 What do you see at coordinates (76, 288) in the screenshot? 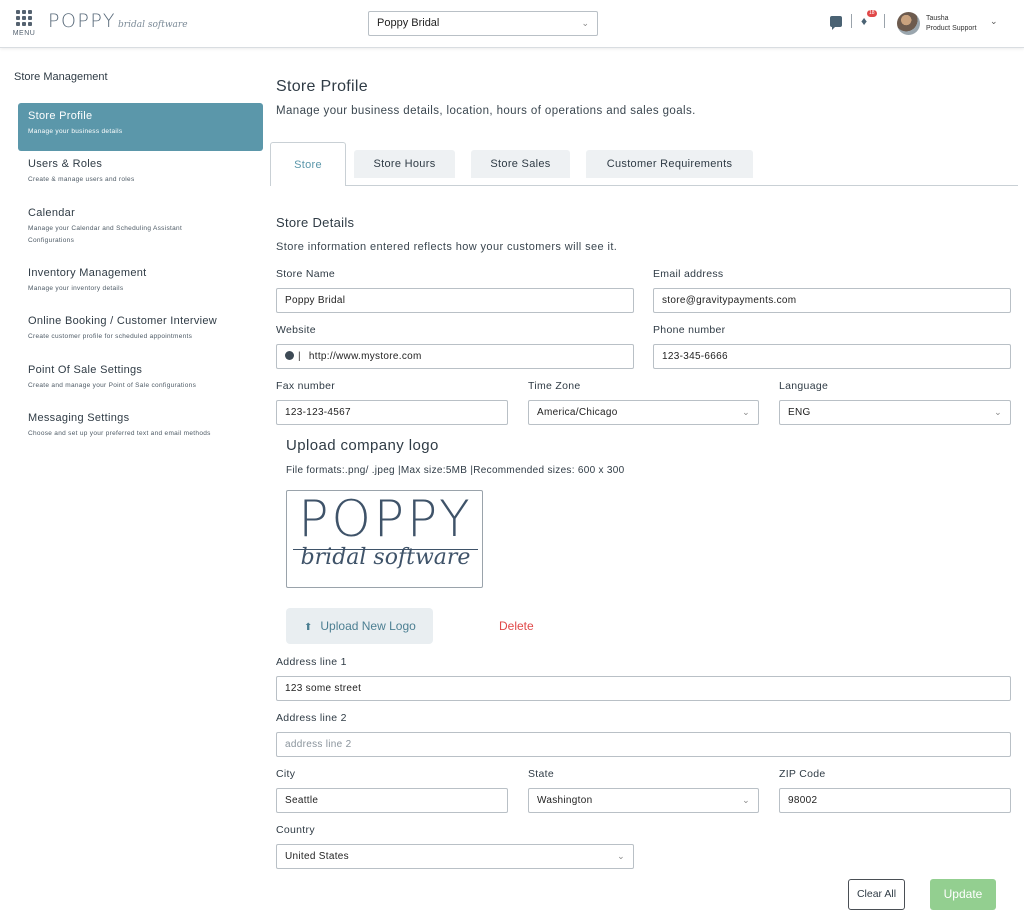
I see `sidebar-item-desc: Manage your inventory details` at bounding box center [76, 288].